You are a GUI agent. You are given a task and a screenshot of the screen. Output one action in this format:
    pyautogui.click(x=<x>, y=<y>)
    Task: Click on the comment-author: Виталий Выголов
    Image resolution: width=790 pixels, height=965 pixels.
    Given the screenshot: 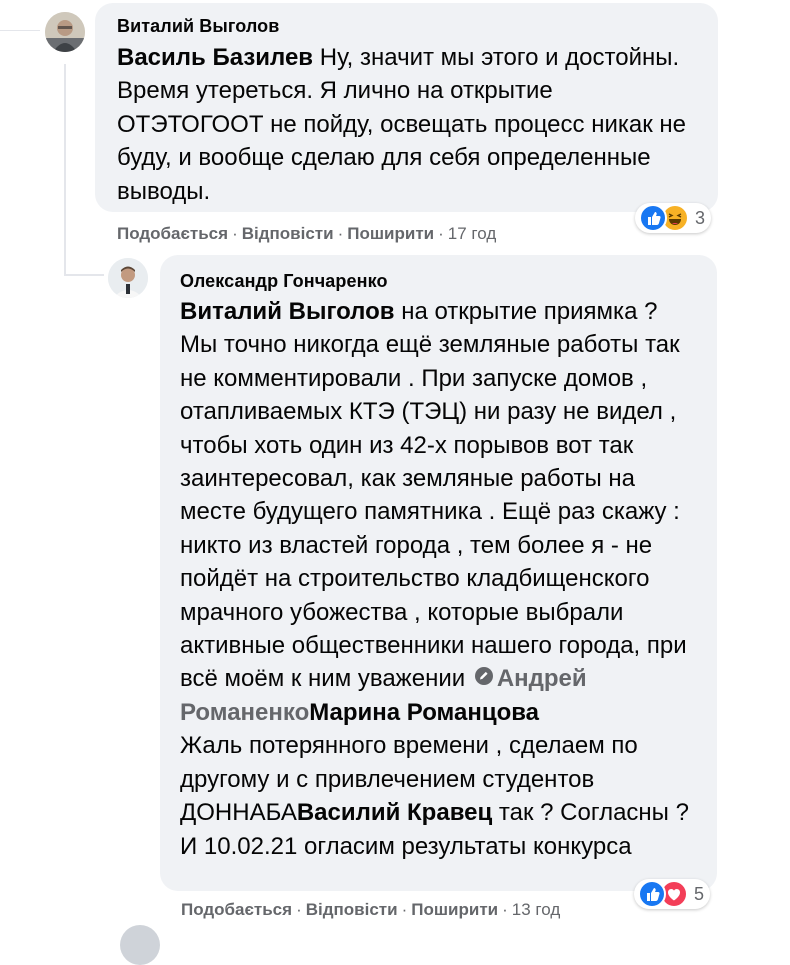 What is the action you would take?
    pyautogui.click(x=407, y=26)
    